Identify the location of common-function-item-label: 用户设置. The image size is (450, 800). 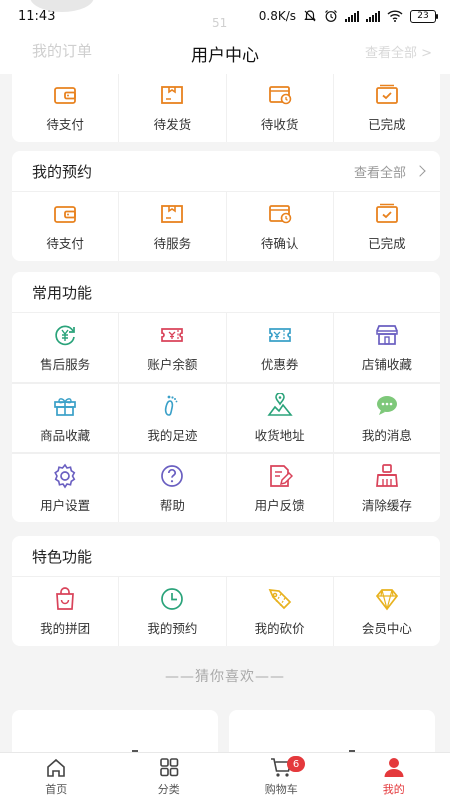
(65, 505).